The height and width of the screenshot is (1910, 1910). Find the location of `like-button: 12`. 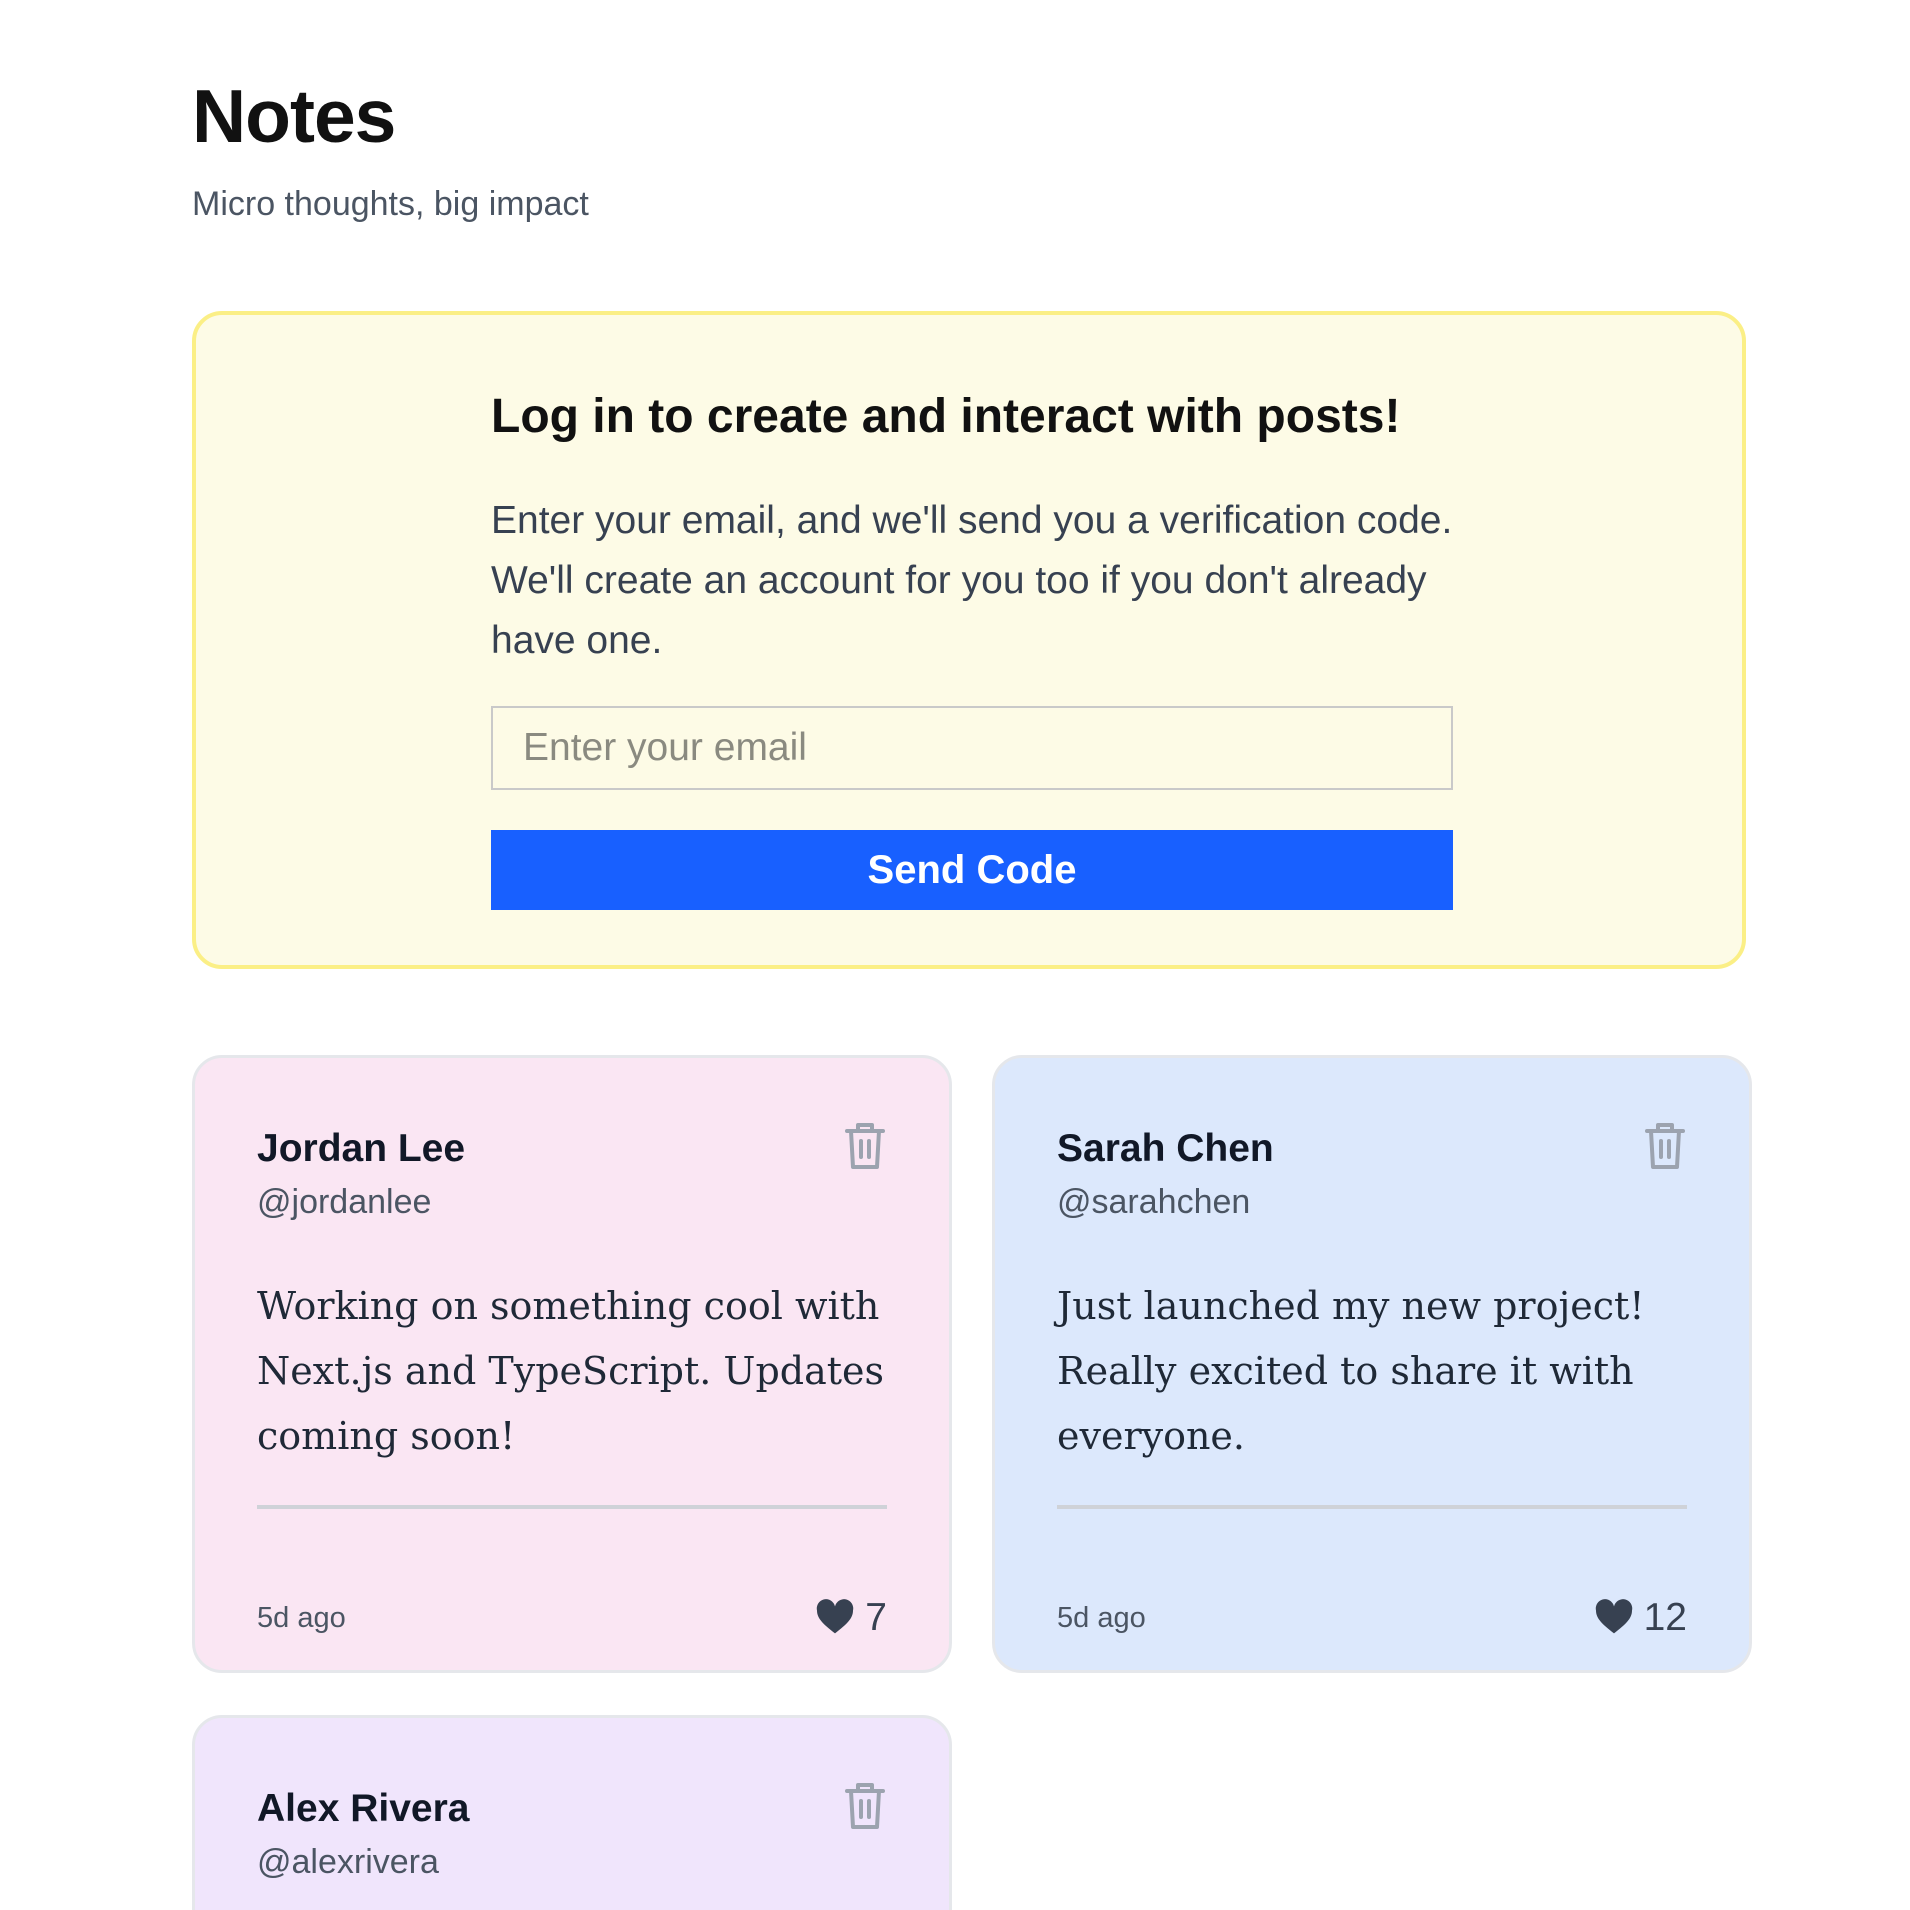

like-button: 12 is located at coordinates (1640, 1618).